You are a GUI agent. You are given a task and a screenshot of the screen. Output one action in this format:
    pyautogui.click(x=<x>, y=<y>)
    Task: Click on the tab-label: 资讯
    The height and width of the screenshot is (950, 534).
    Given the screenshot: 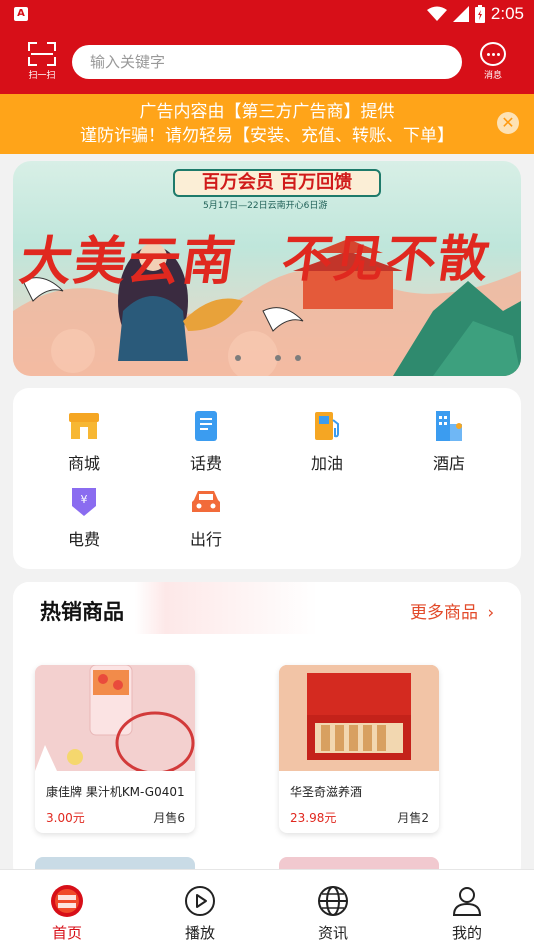 What is the action you would take?
    pyautogui.click(x=332, y=933)
    